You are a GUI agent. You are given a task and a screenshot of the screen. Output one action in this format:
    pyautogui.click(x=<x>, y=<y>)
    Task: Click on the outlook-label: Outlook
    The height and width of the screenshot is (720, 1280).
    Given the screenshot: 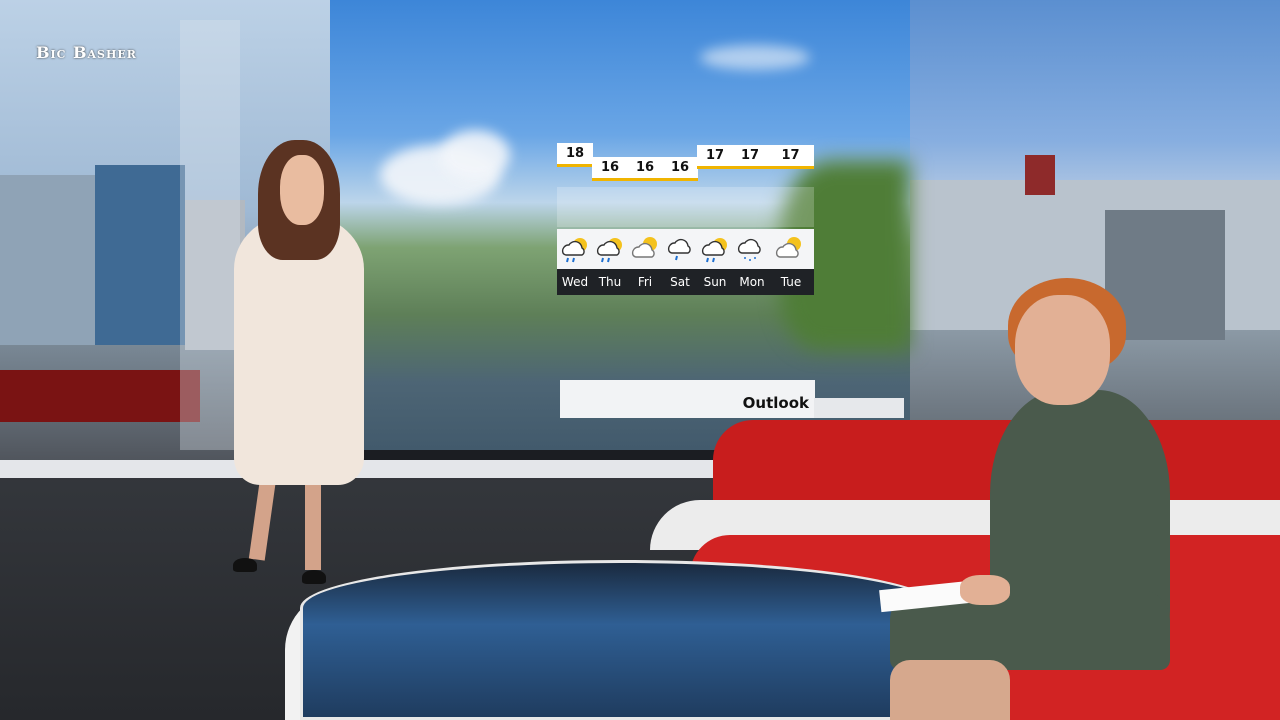 What is the action you would take?
    pyautogui.click(x=775, y=403)
    